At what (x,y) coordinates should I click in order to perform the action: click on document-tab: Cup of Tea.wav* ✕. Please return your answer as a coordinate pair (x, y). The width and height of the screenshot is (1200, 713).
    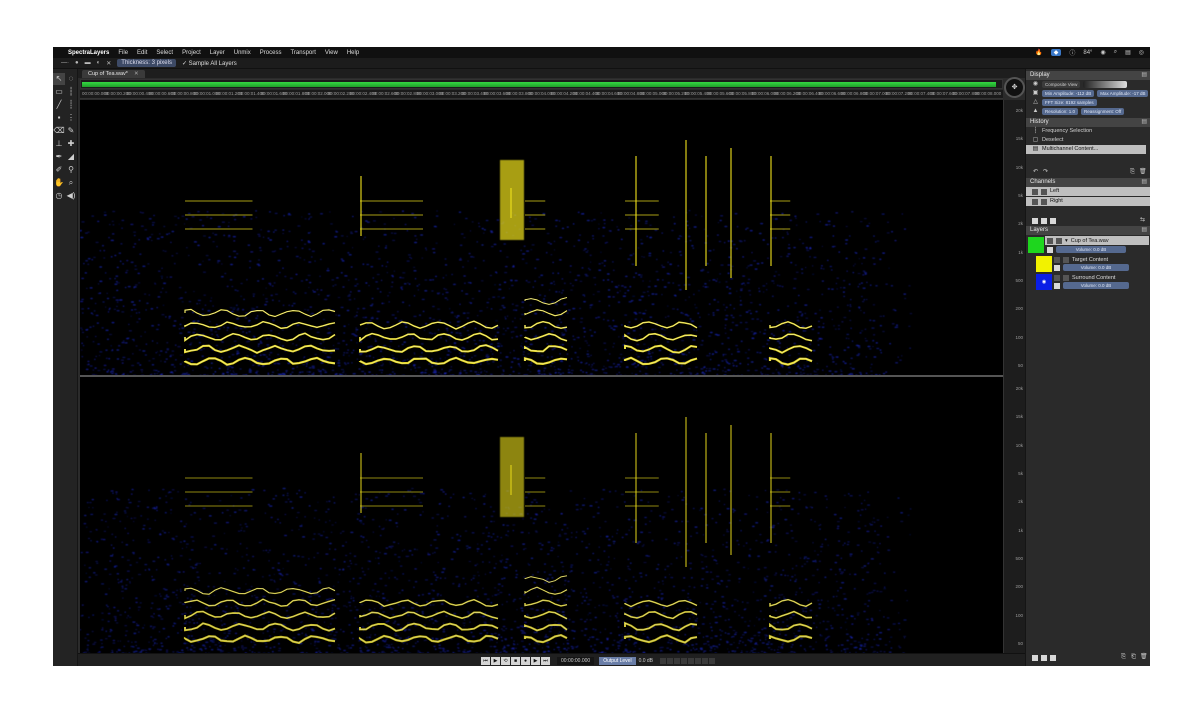
    Looking at the image, I should click on (113, 74).